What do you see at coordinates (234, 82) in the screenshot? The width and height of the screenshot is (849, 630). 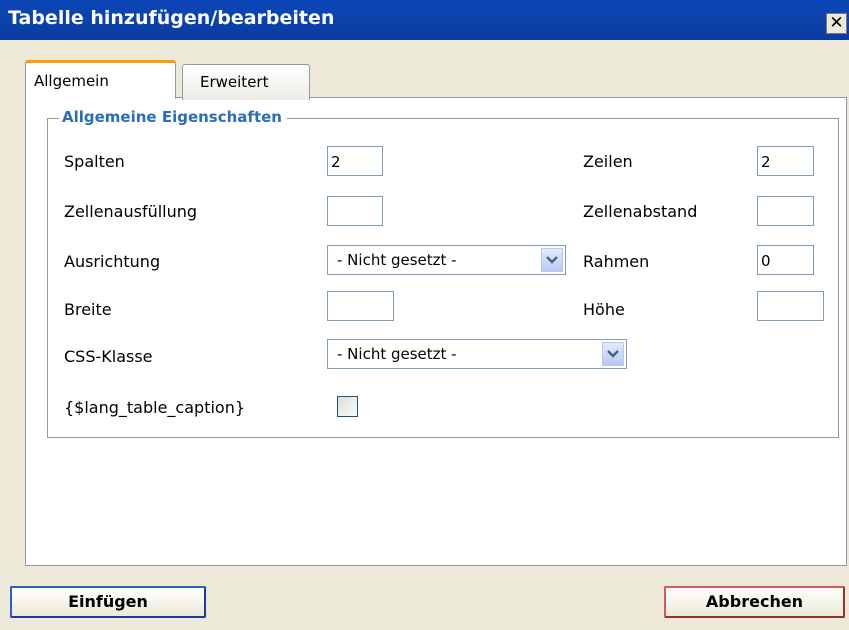 I see `tab-erweitert-label: Erweitert` at bounding box center [234, 82].